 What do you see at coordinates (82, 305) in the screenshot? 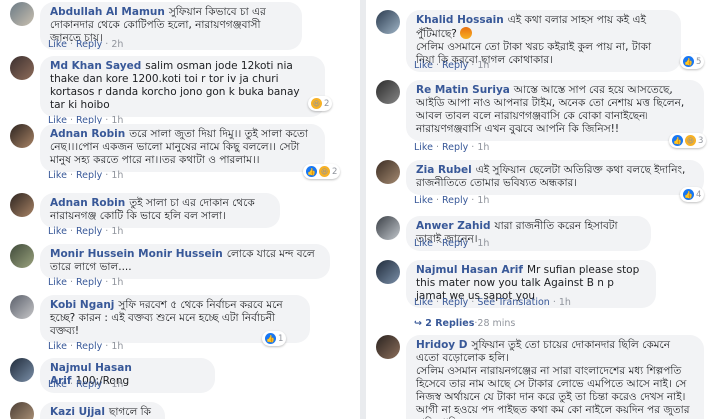
I see `commenter-name: Kobi Nganj` at bounding box center [82, 305].